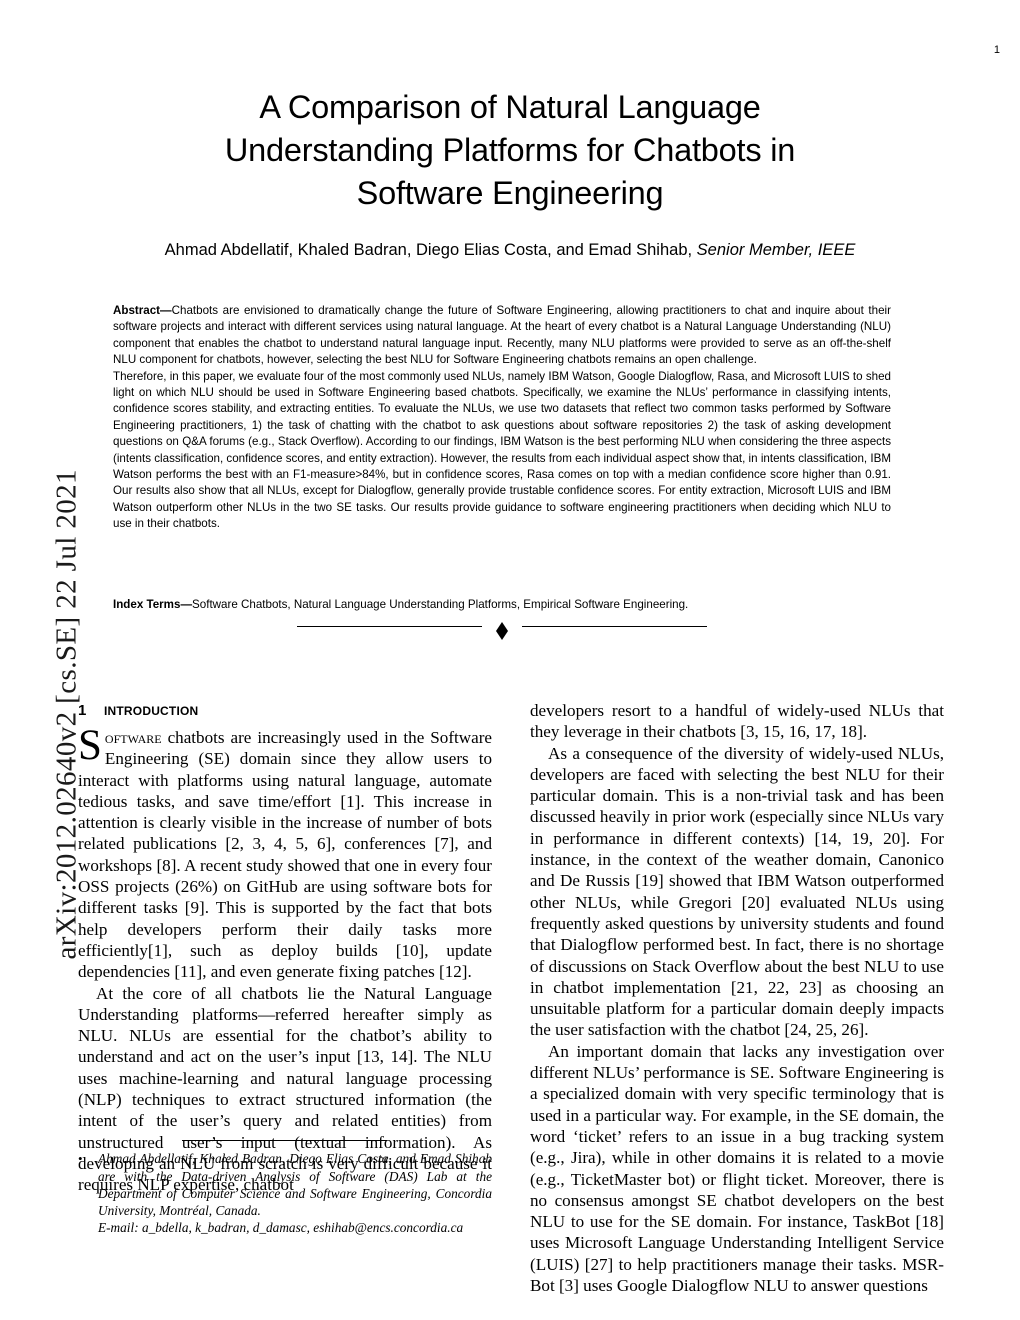 This screenshot has width=1020, height=1320. I want to click on abstract-label: Abstract—, so click(142, 310).